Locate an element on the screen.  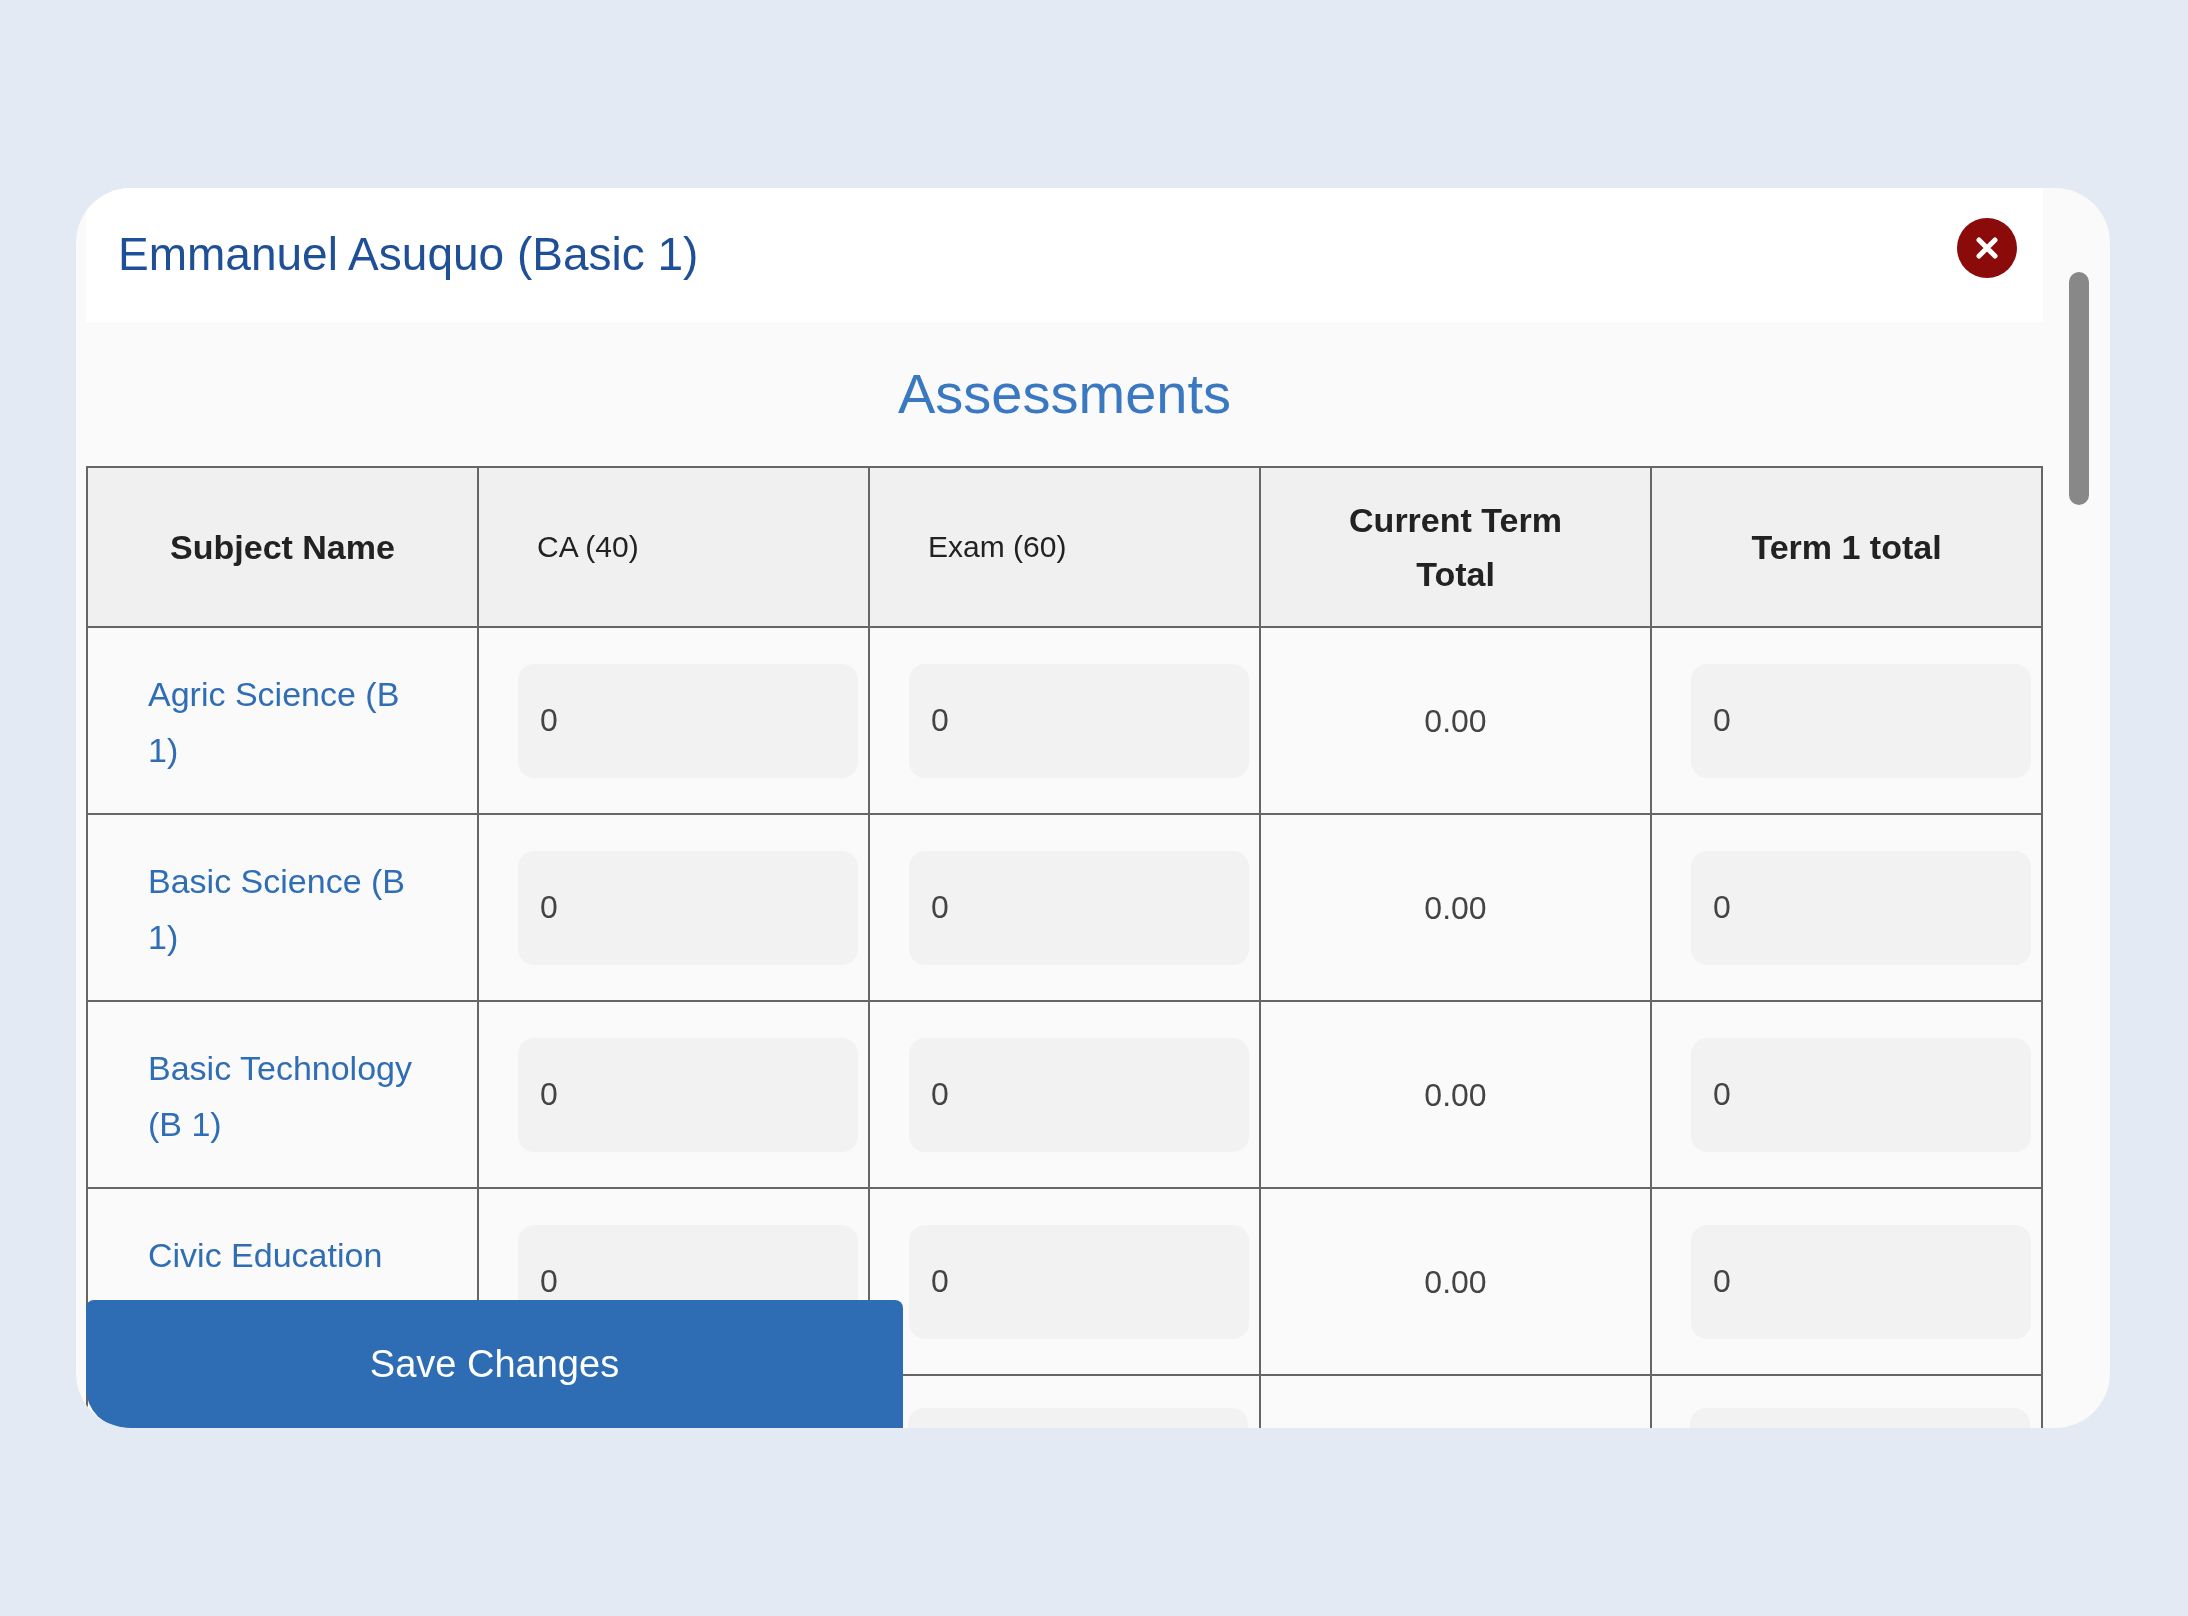
dialog-title: Emmanuel Asuquo (Basic 1) is located at coordinates (408, 255).